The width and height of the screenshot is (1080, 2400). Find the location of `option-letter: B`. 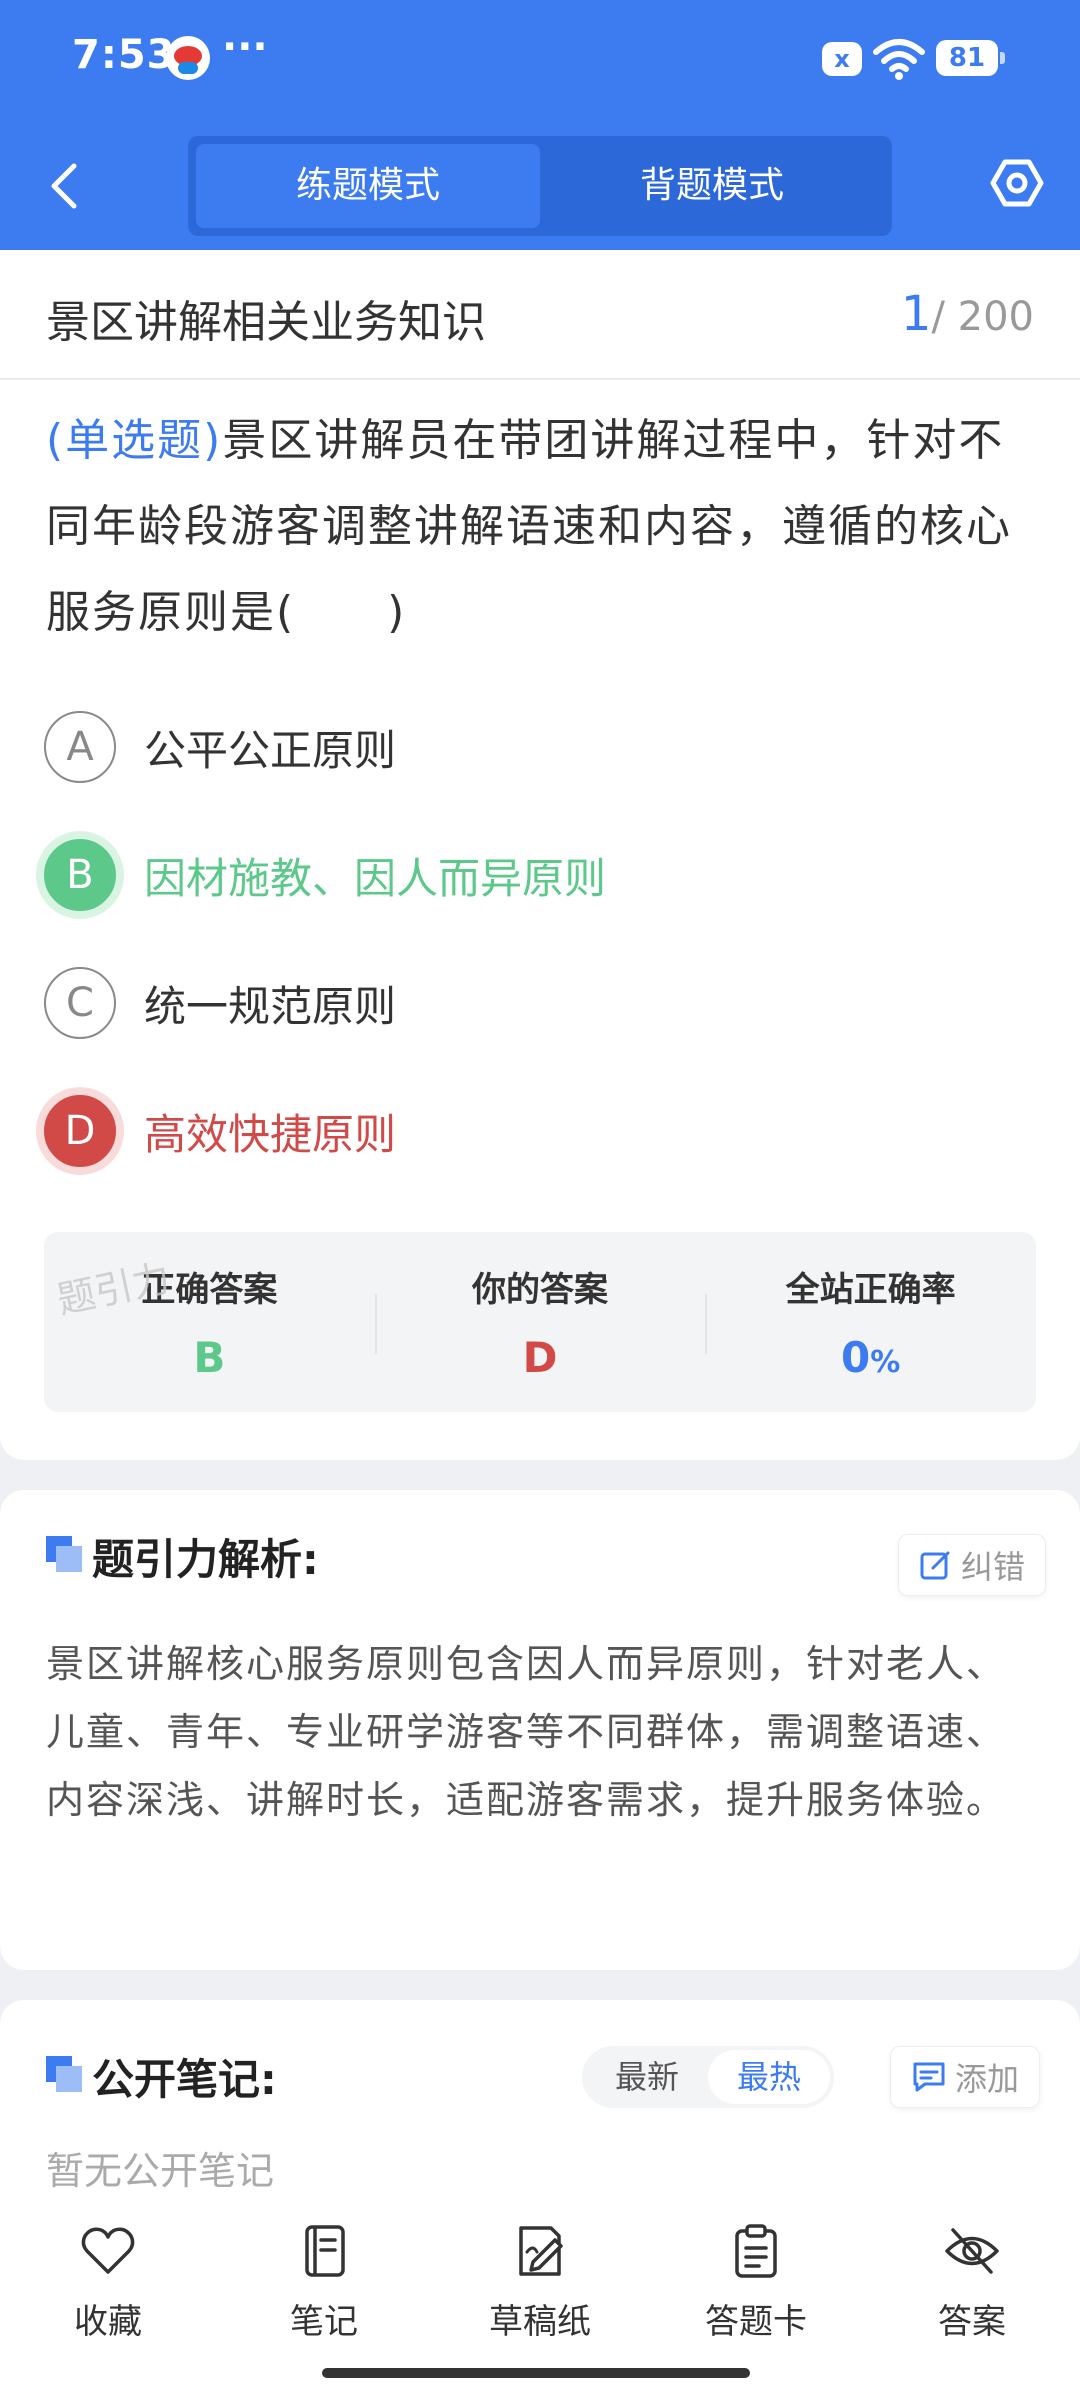

option-letter: B is located at coordinates (80, 875).